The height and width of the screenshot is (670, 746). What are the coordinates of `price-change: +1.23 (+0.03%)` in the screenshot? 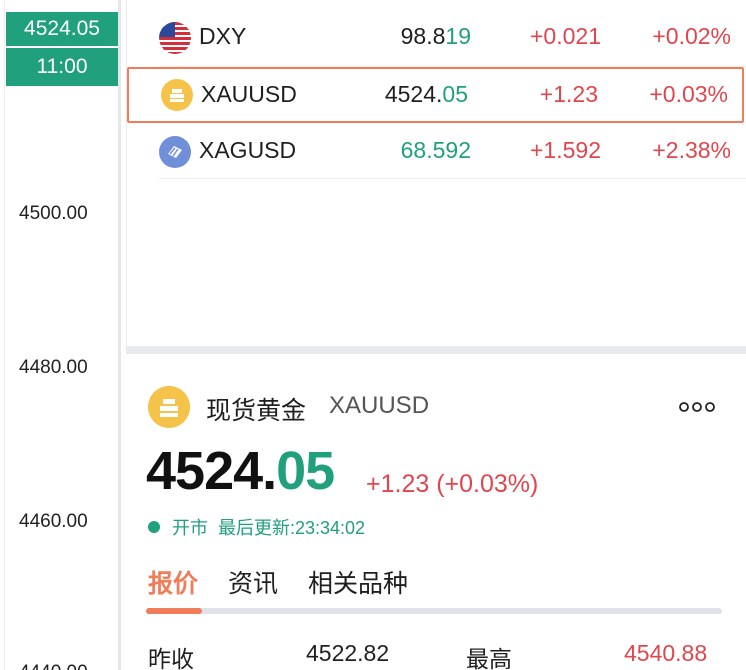 It's located at (452, 484).